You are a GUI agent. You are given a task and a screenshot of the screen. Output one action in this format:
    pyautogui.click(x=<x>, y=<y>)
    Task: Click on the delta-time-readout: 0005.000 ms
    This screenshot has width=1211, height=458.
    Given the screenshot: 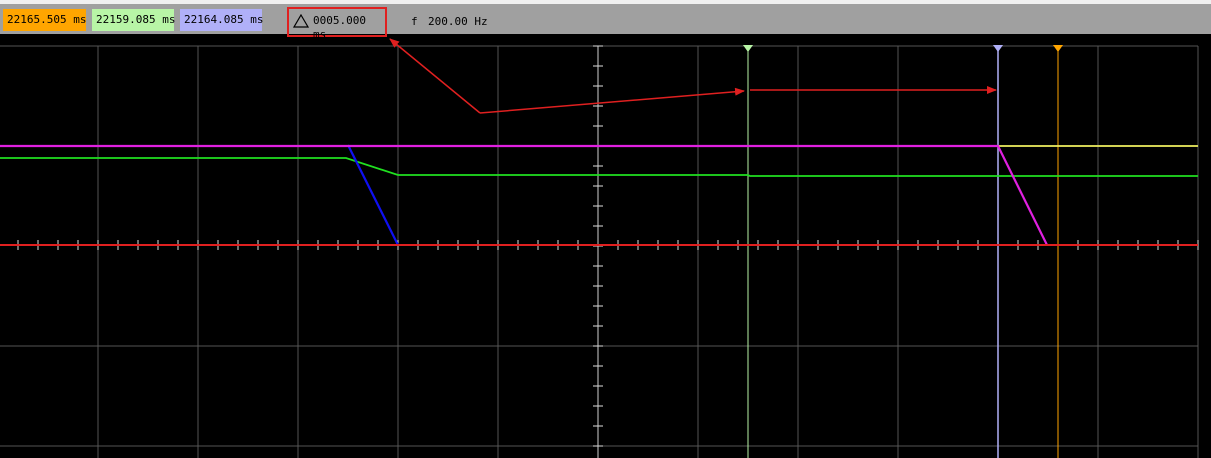 What is the action you would take?
    pyautogui.click(x=337, y=24)
    